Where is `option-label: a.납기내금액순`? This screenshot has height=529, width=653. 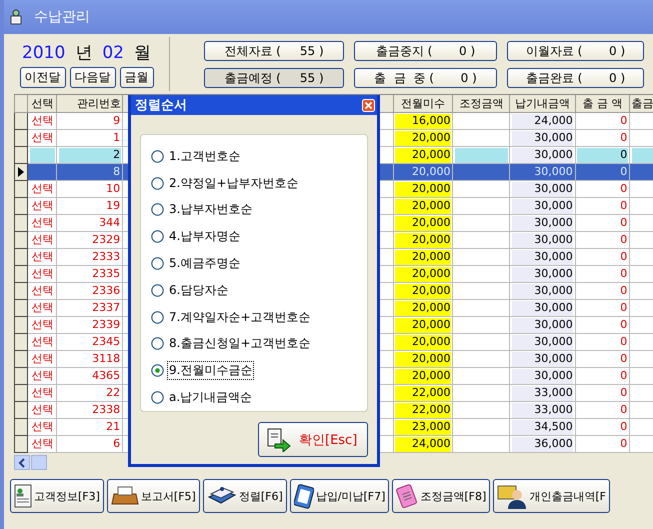
option-label: a.납기내금액순 is located at coordinates (210, 398).